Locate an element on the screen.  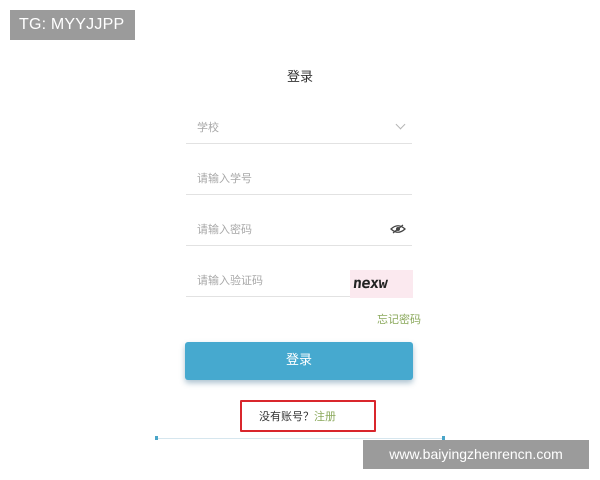
panel-bottom-edge is located at coordinates (300, 438).